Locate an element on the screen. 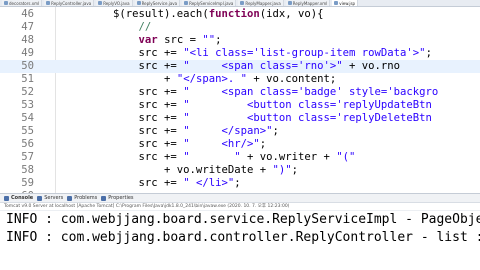  console-tab-label: Servers is located at coordinates (54, 198).